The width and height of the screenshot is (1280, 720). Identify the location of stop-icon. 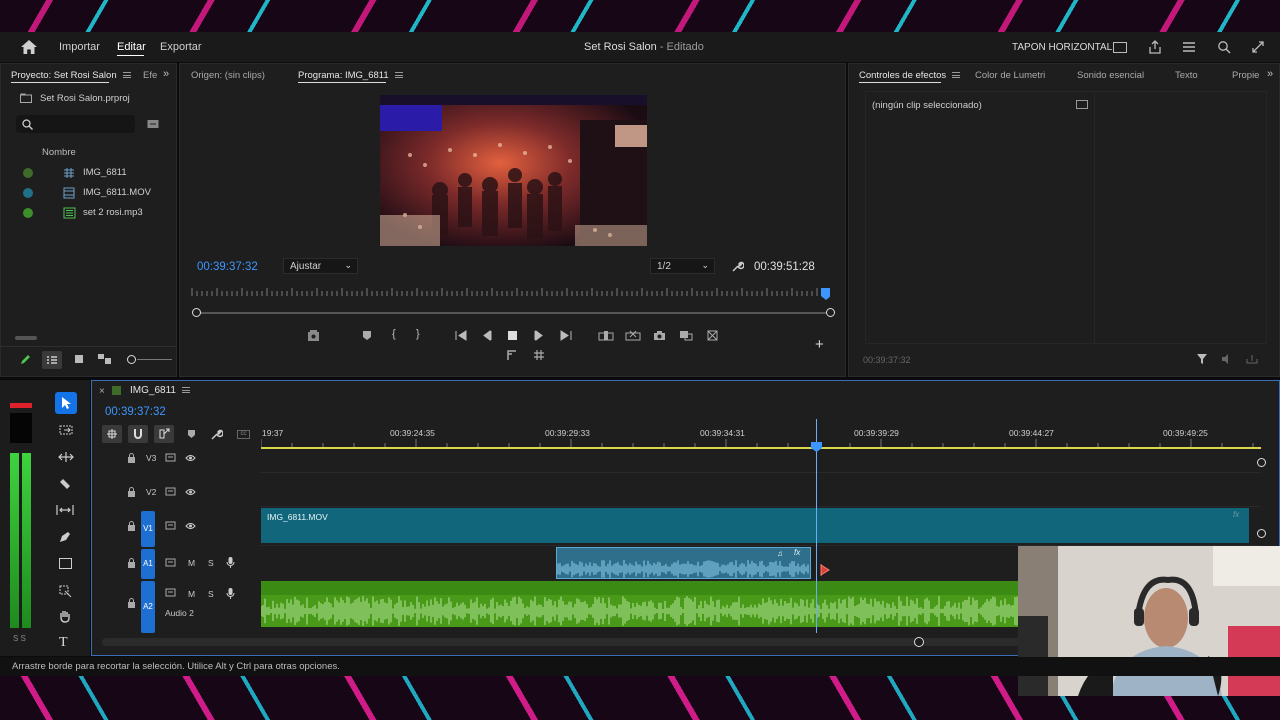
(512, 335).